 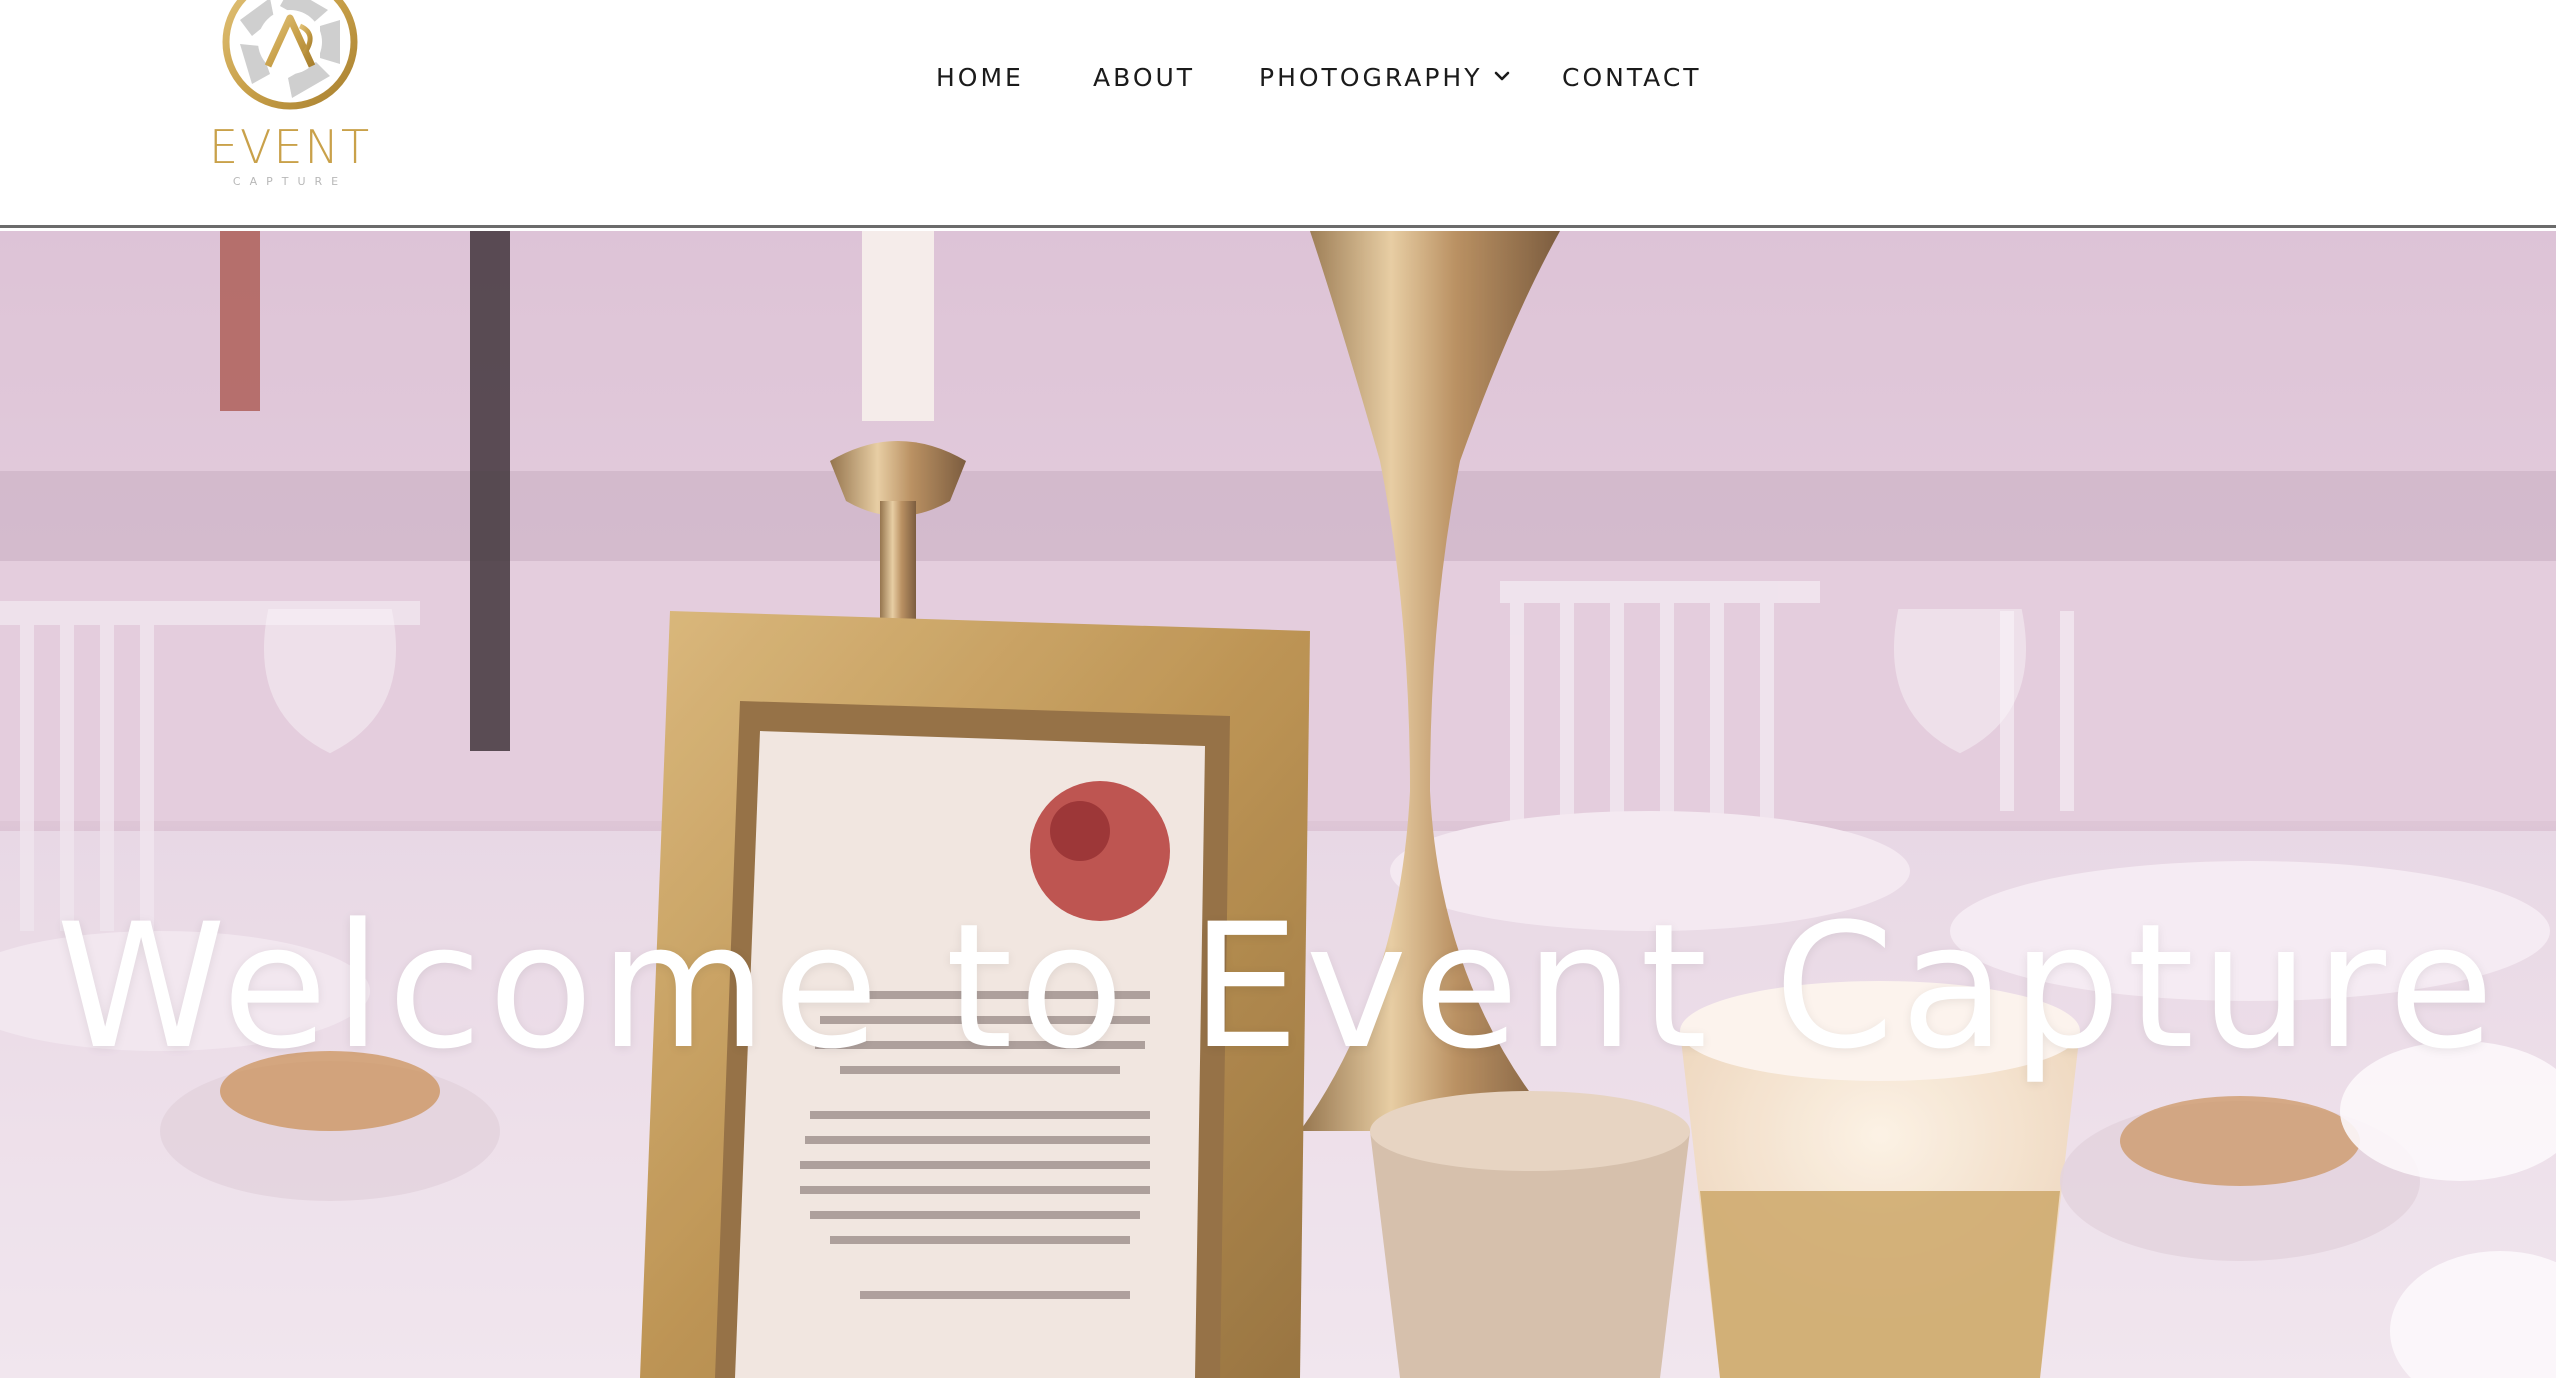 I want to click on nav-contact-link: CONTACT, so click(x=1632, y=78).